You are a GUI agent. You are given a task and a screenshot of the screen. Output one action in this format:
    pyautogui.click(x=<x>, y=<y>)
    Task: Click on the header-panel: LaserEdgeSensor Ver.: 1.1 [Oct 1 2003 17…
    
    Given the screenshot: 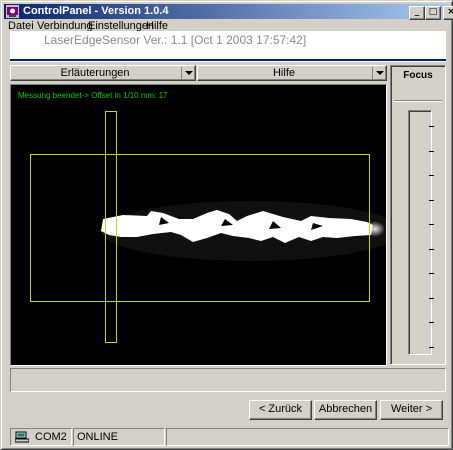 What is the action you would take?
    pyautogui.click(x=228, y=45)
    